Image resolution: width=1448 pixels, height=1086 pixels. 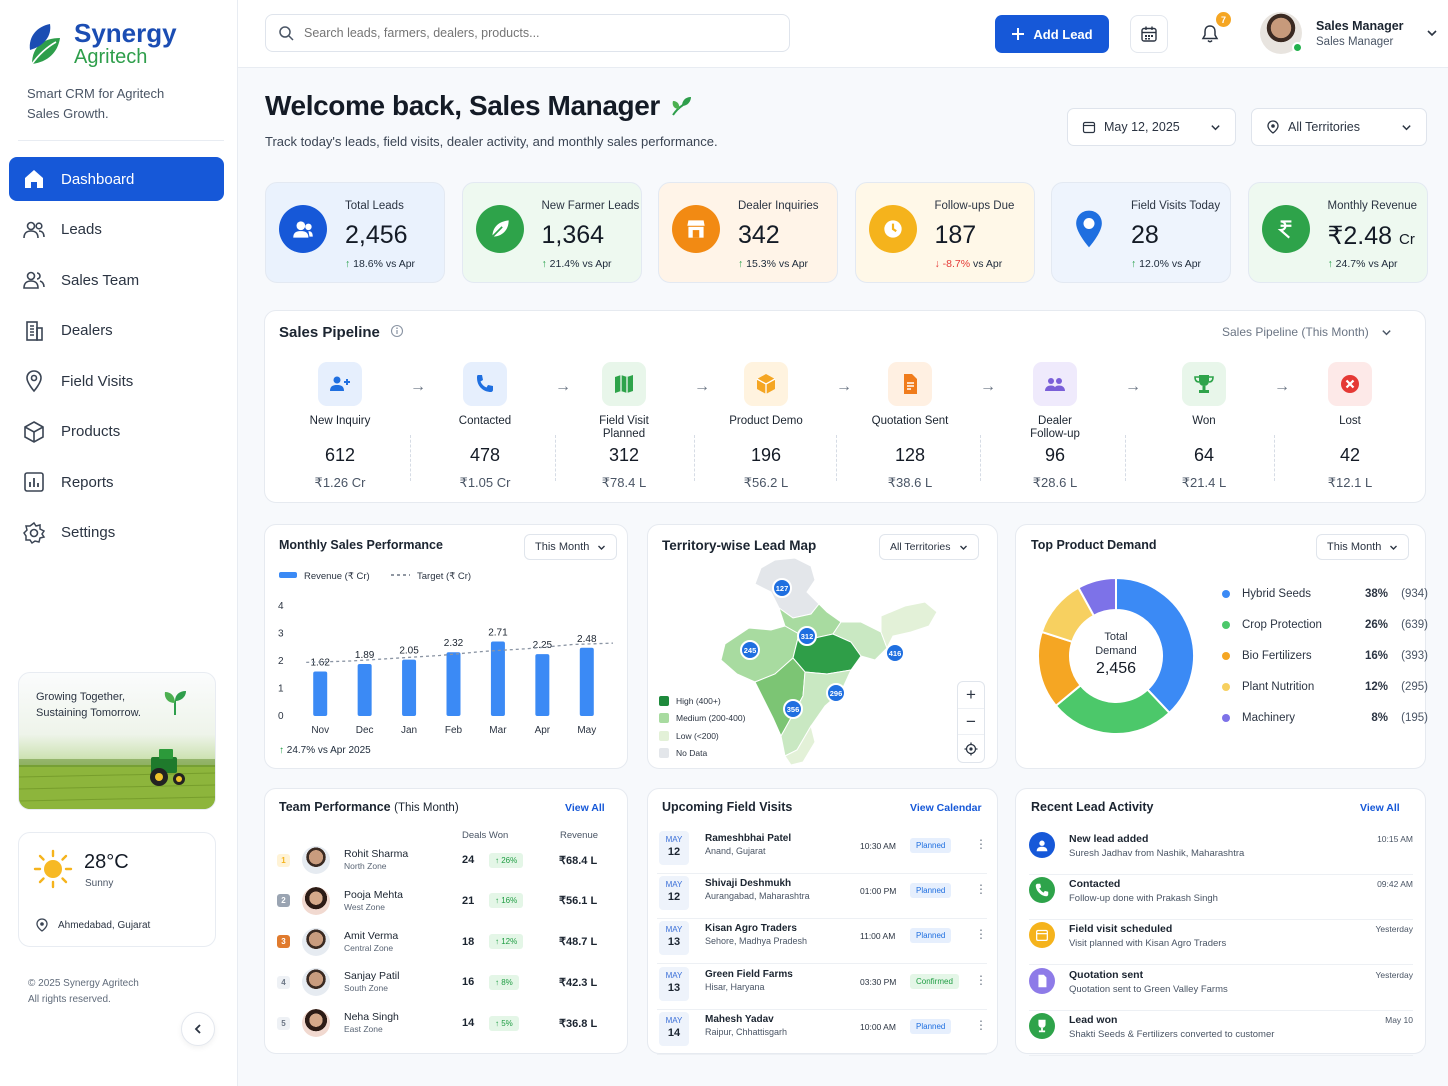 I want to click on collapse-sidebar-button, so click(x=198, y=1029).